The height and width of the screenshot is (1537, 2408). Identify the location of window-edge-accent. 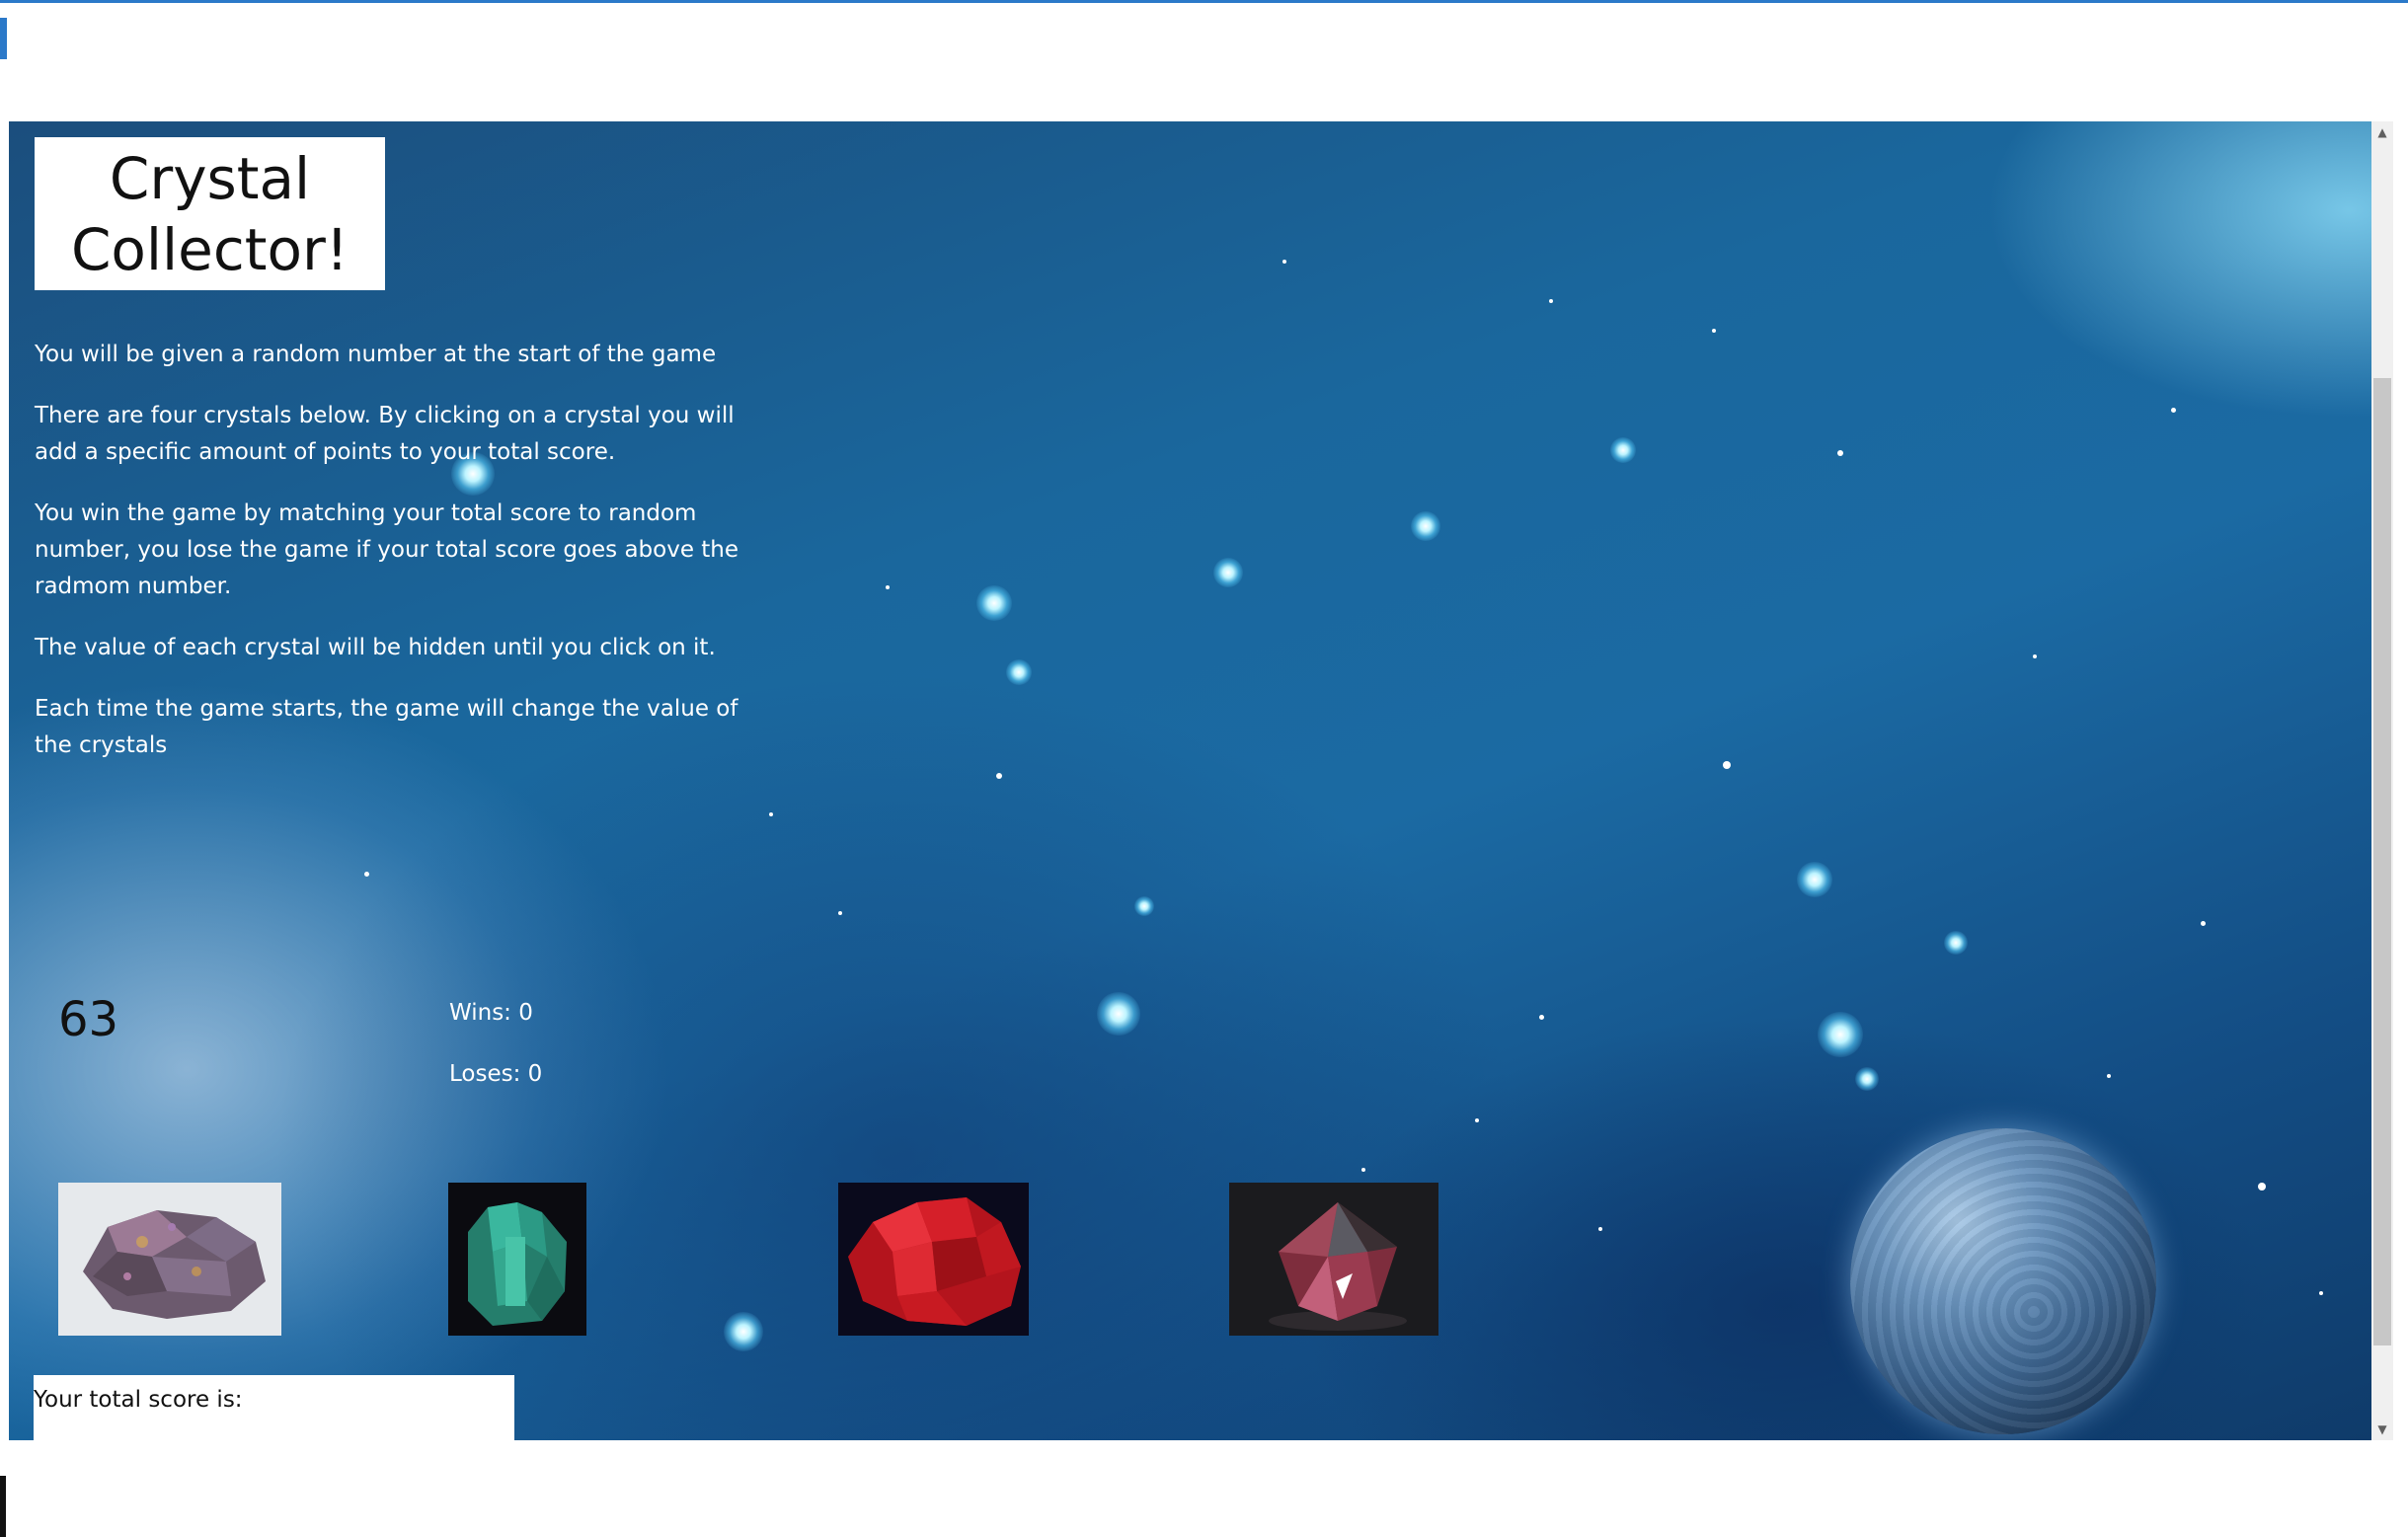
(3, 38).